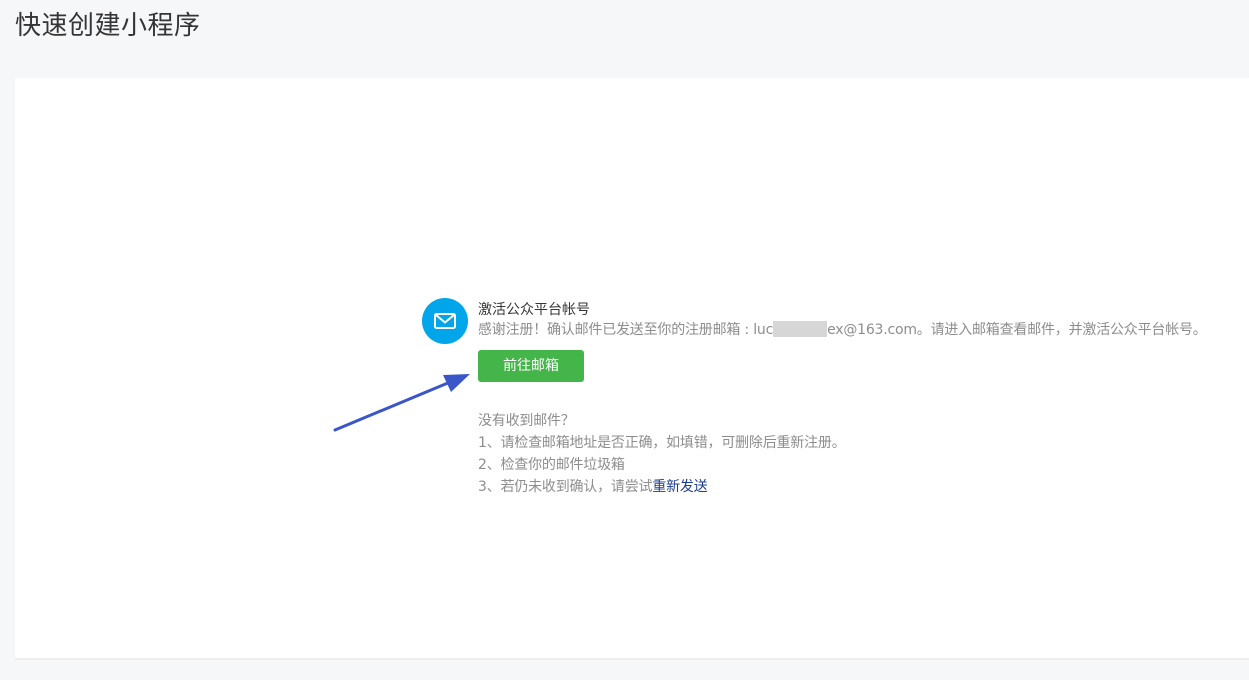  Describe the element at coordinates (1017, 330) in the screenshot. I see `description-suffix: ex@163.com。请进入邮箱查看邮件，并激活公众平台帐号。` at that location.